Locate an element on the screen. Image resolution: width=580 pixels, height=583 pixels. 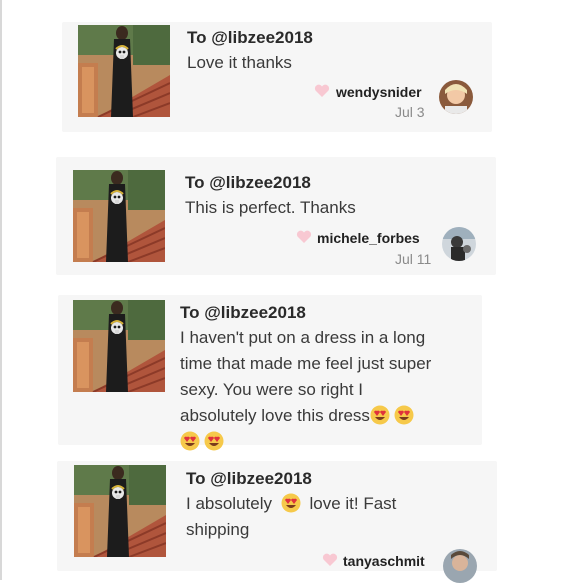
message-line: I haven't put on a dress in a long is located at coordinates (303, 337).